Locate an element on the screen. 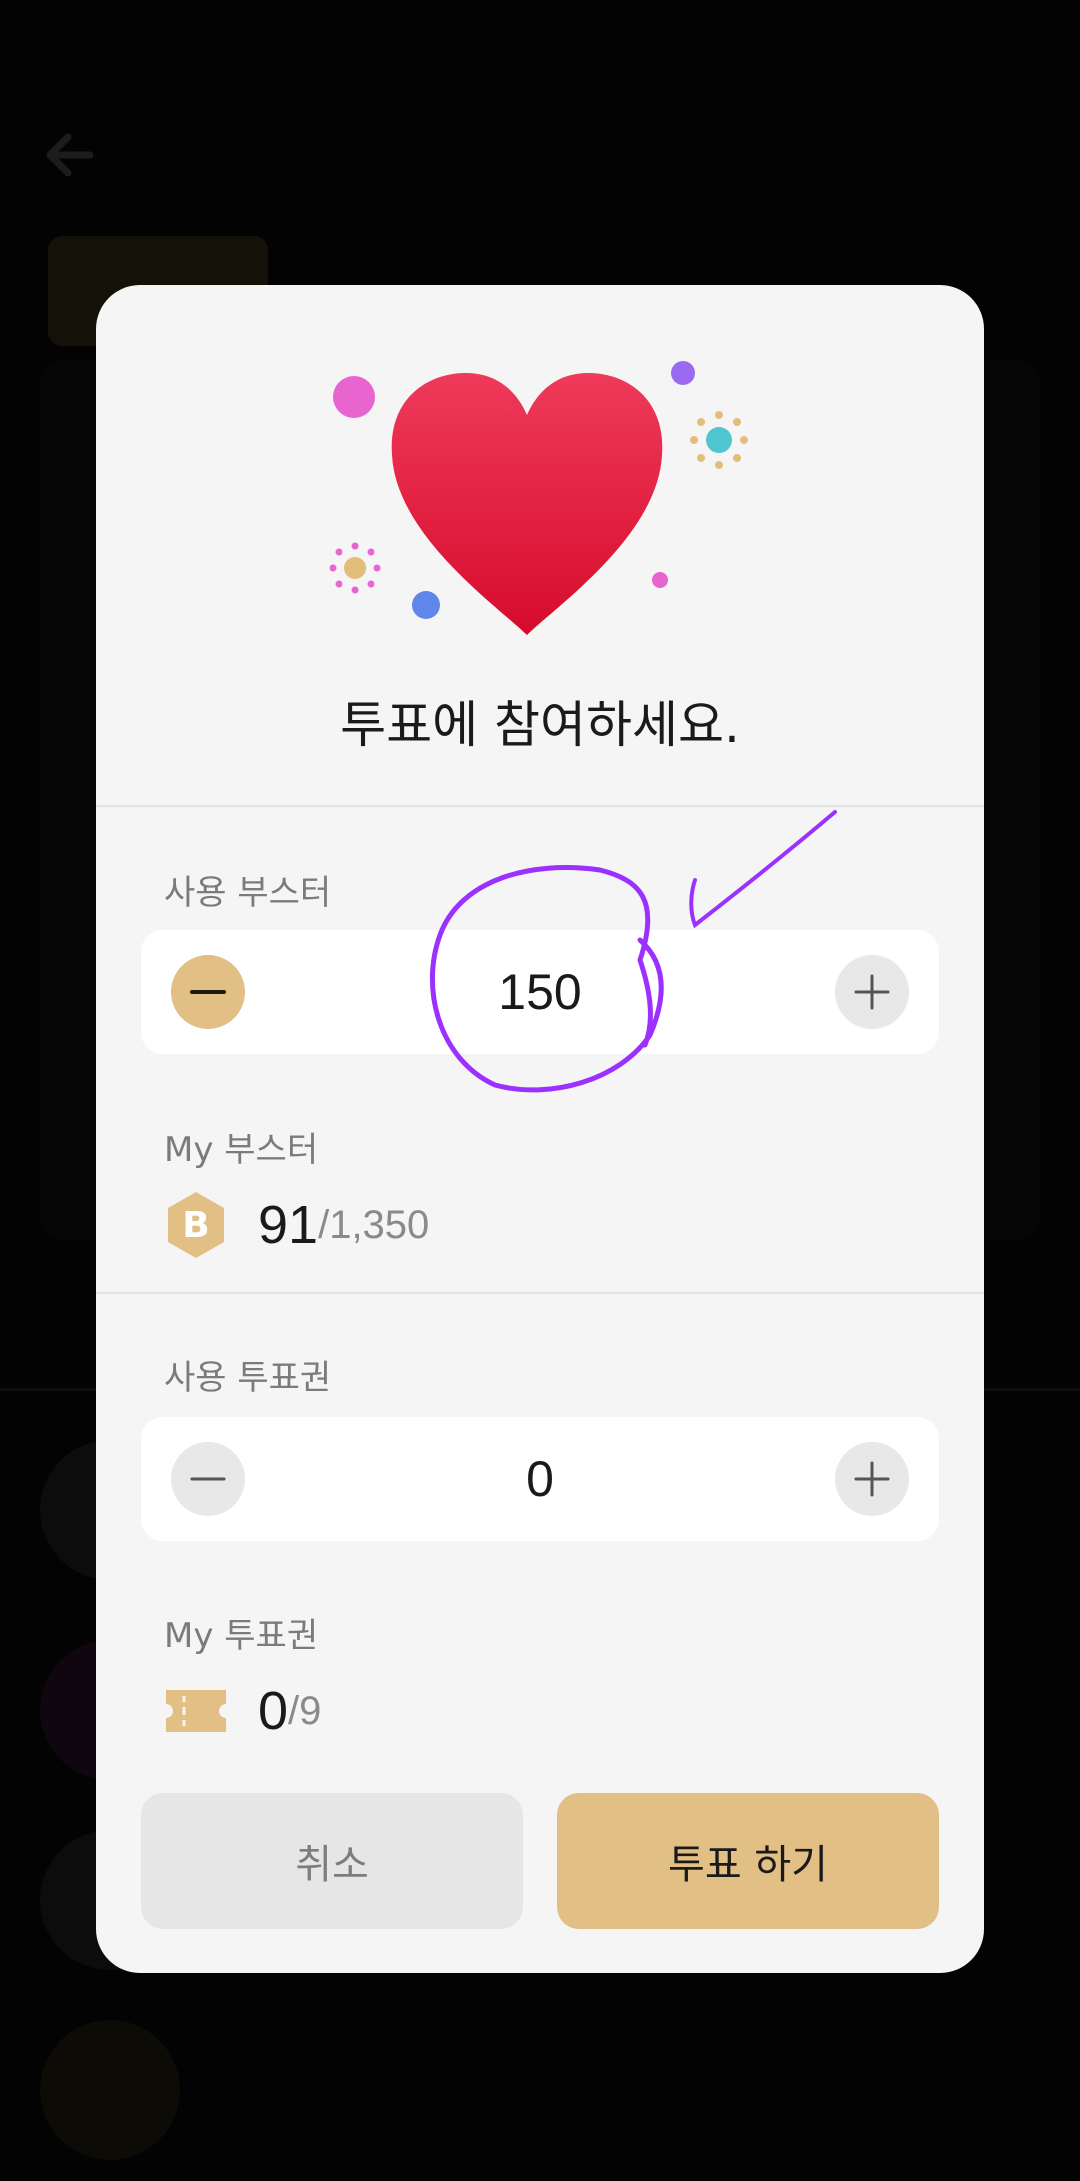 The width and height of the screenshot is (1080, 2181). ticket-amount: 0 is located at coordinates (540, 1479).